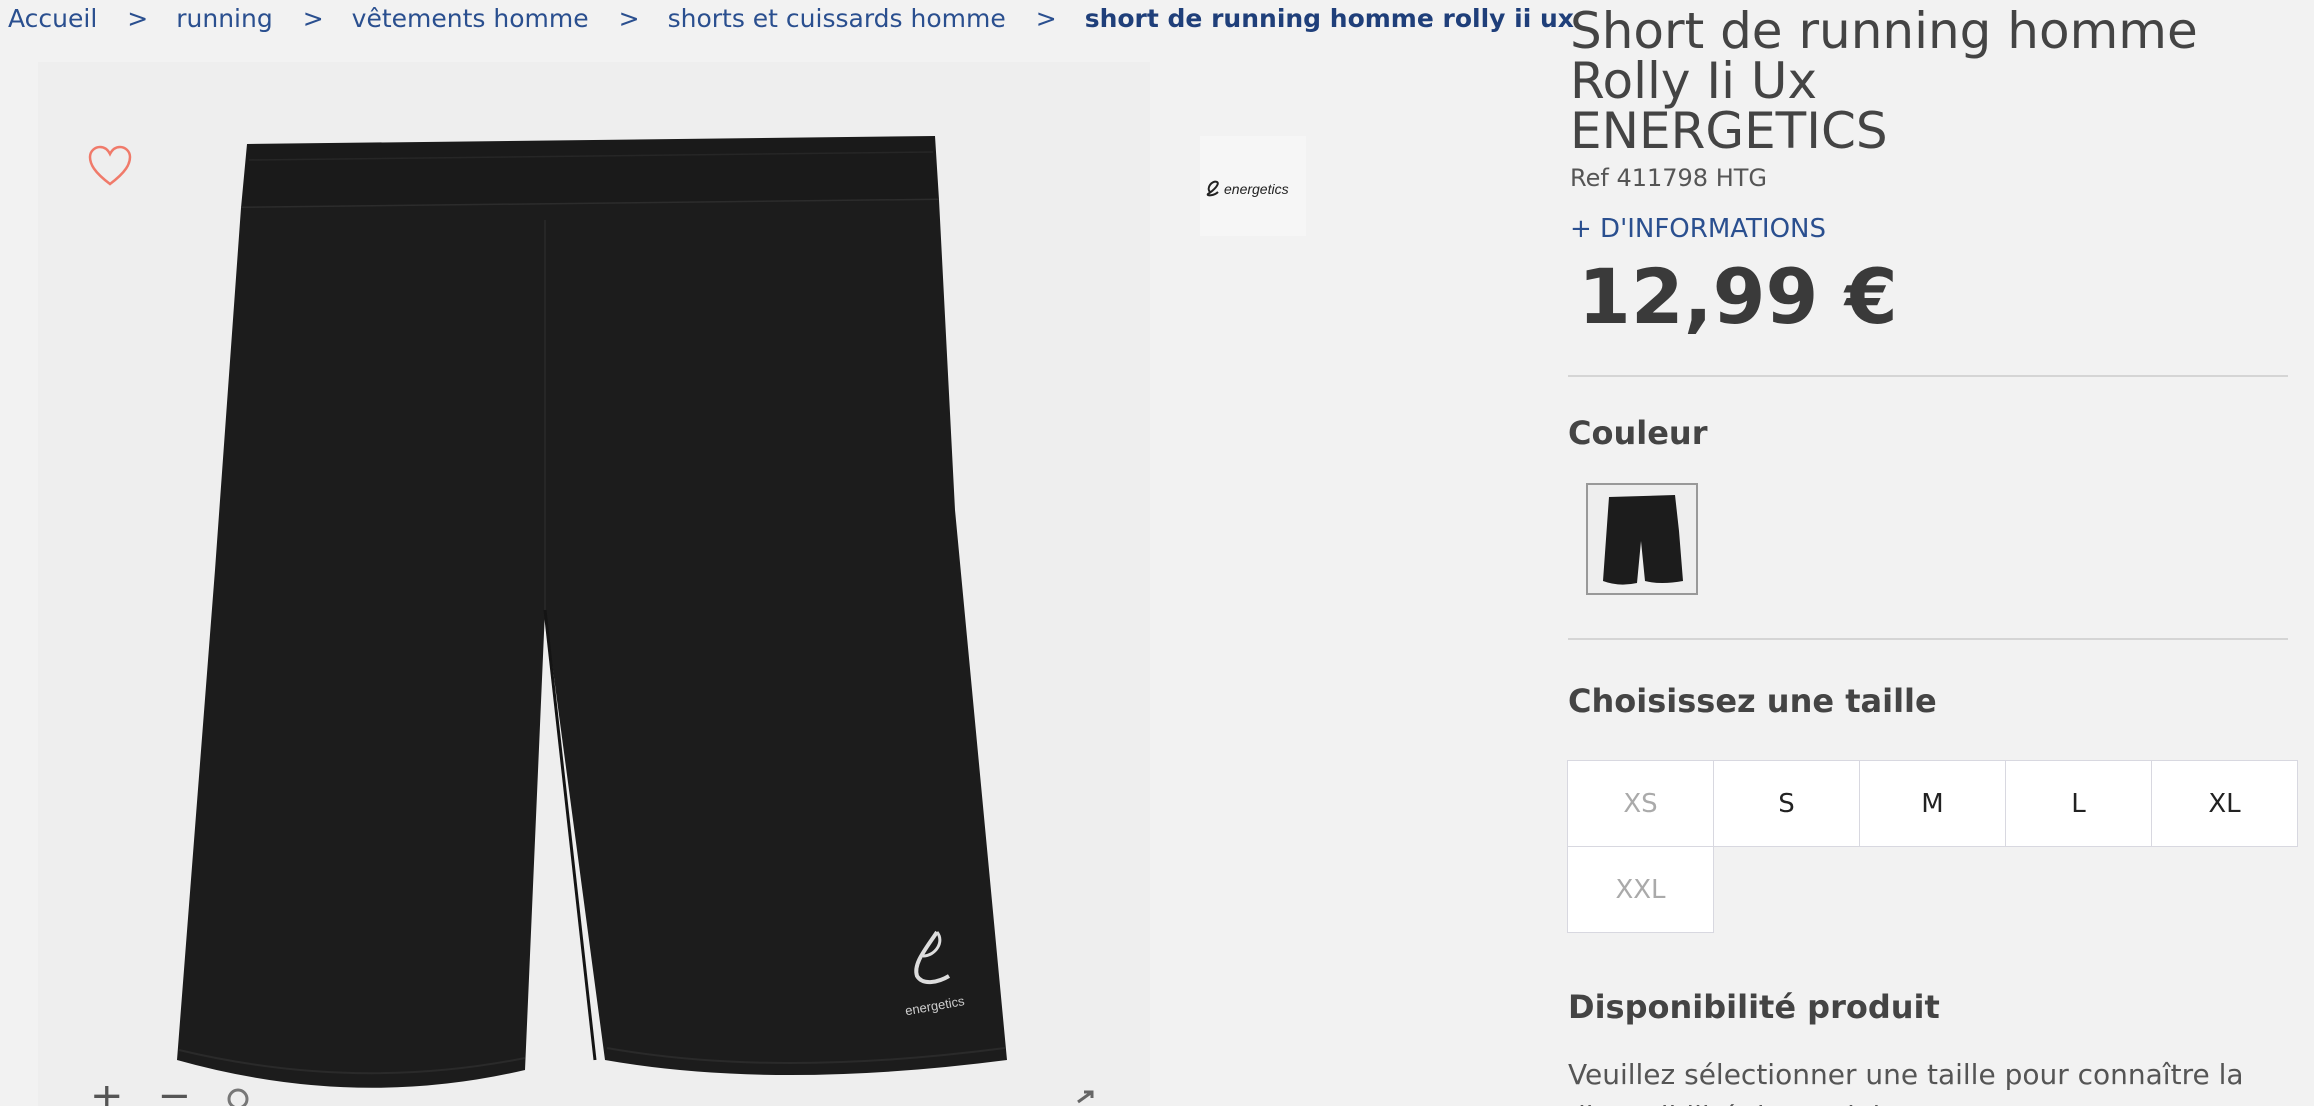 The width and height of the screenshot is (2314, 1106). Describe the element at coordinates (110, 166) in the screenshot. I see `wishlist-heart-icon` at that location.